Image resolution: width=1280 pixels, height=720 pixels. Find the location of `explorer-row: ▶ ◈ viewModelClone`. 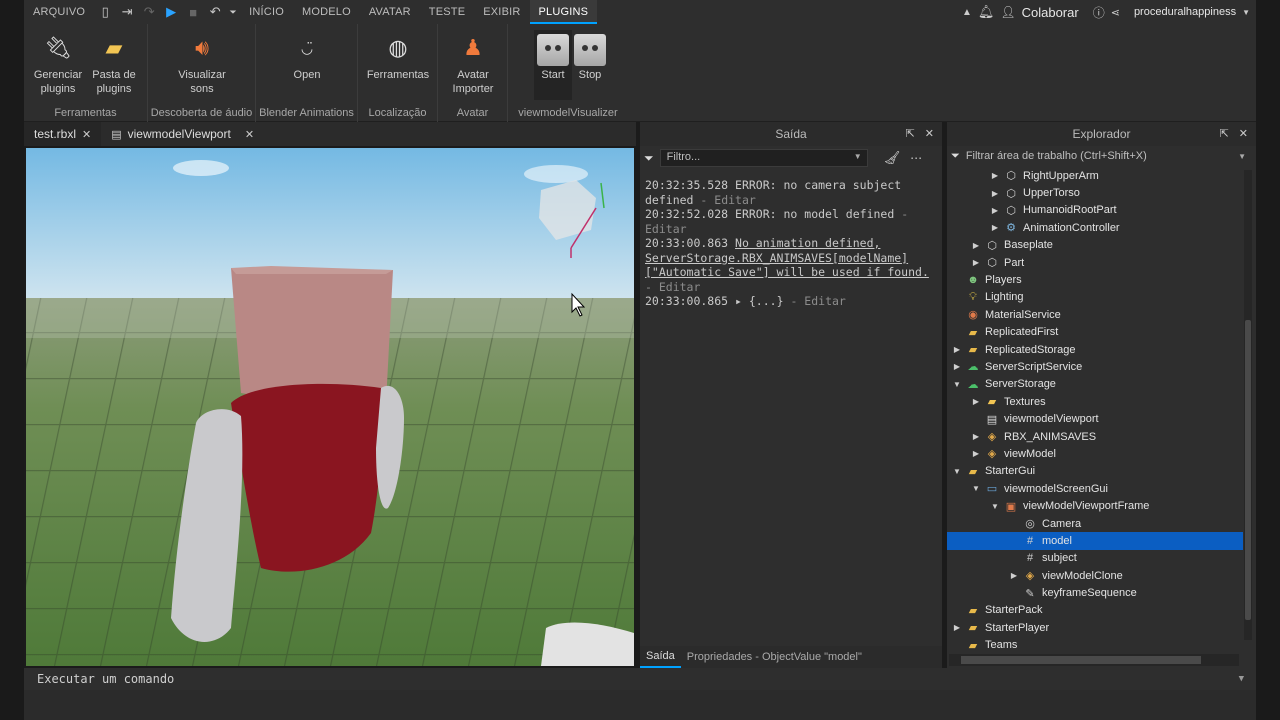

explorer-row: ▶ ◈ viewModelClone is located at coordinates (1095, 575).